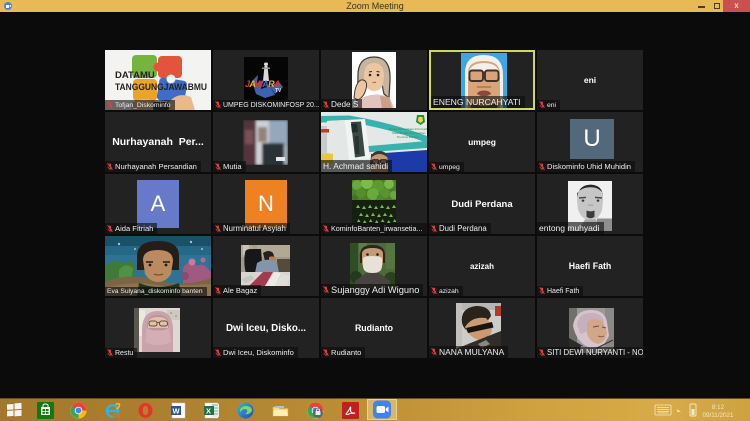  What do you see at coordinates (718, 407) in the screenshot?
I see `svg-text: 8:12` at bounding box center [718, 407].